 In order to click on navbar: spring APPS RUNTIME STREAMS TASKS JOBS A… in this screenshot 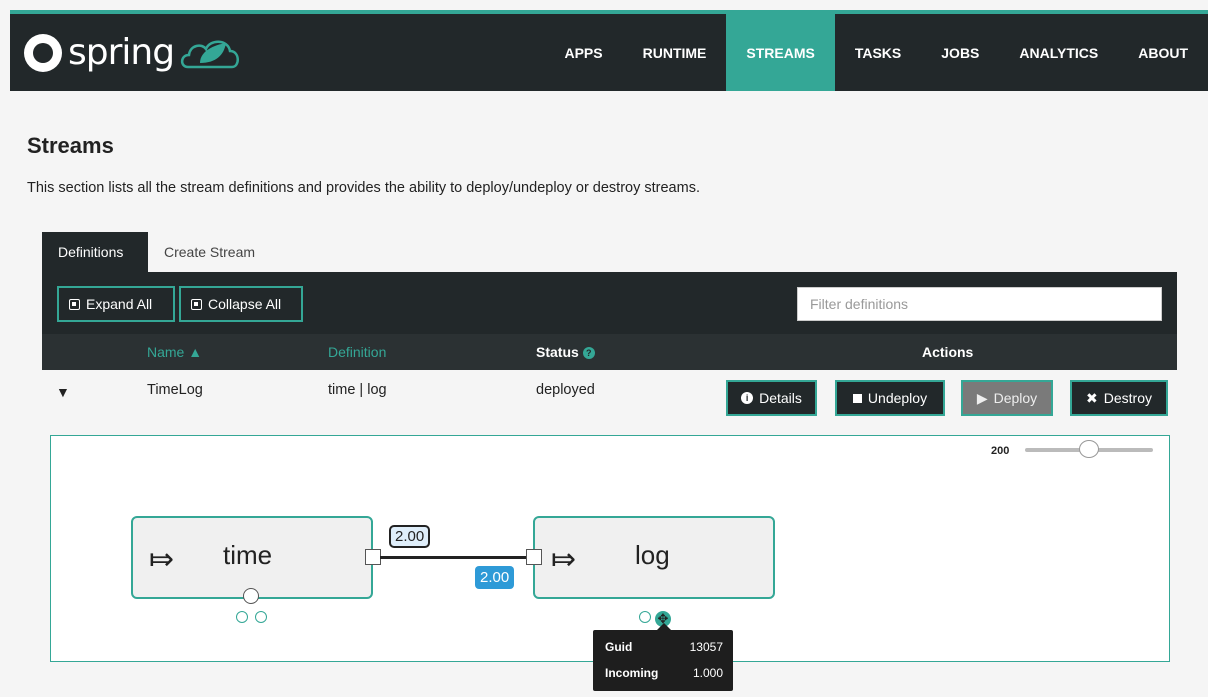, I will do `click(609, 52)`.